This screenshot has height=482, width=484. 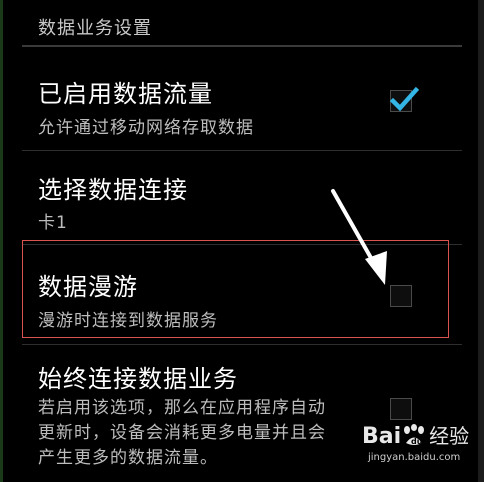 What do you see at coordinates (95, 28) in the screenshot?
I see `section-header: 数据业务设置` at bounding box center [95, 28].